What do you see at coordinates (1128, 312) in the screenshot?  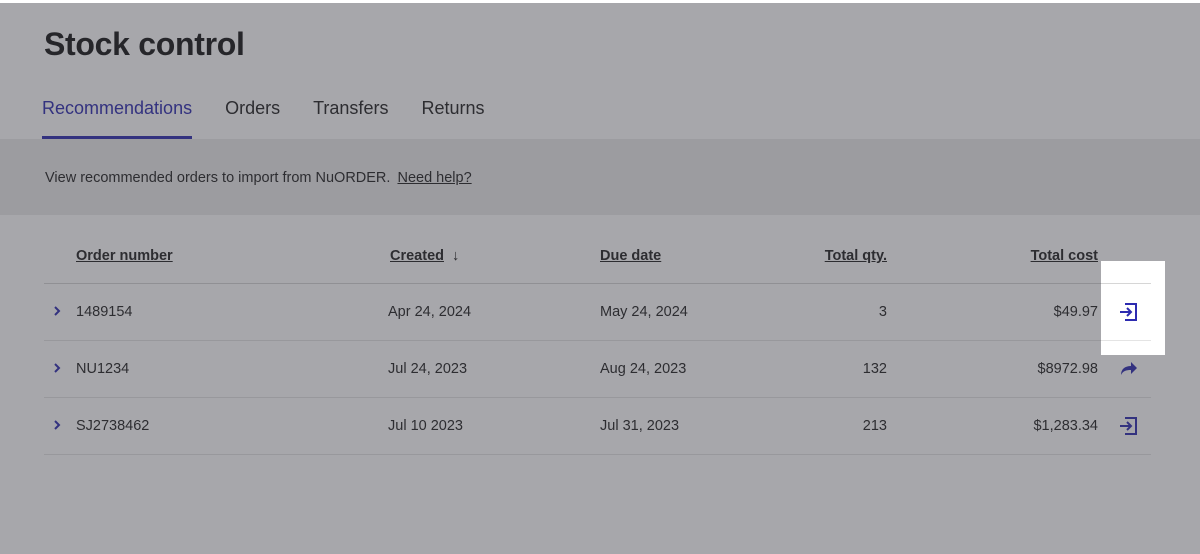 I see `import-icon` at bounding box center [1128, 312].